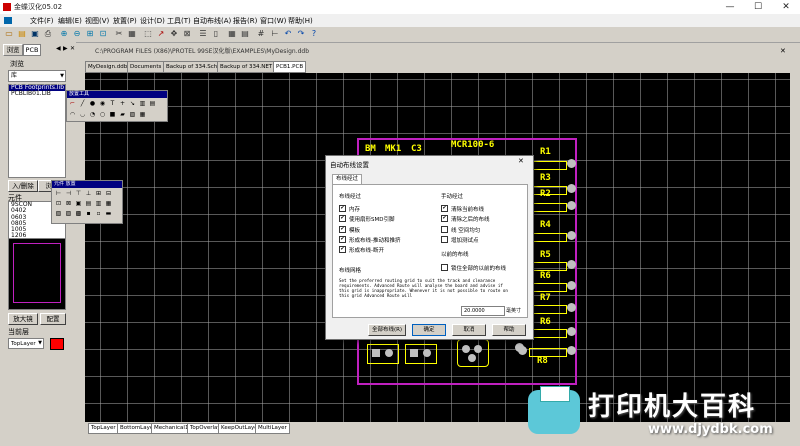  What do you see at coordinates (68, 213) in the screenshot?
I see `shove-icon: ▨` at bounding box center [68, 213].